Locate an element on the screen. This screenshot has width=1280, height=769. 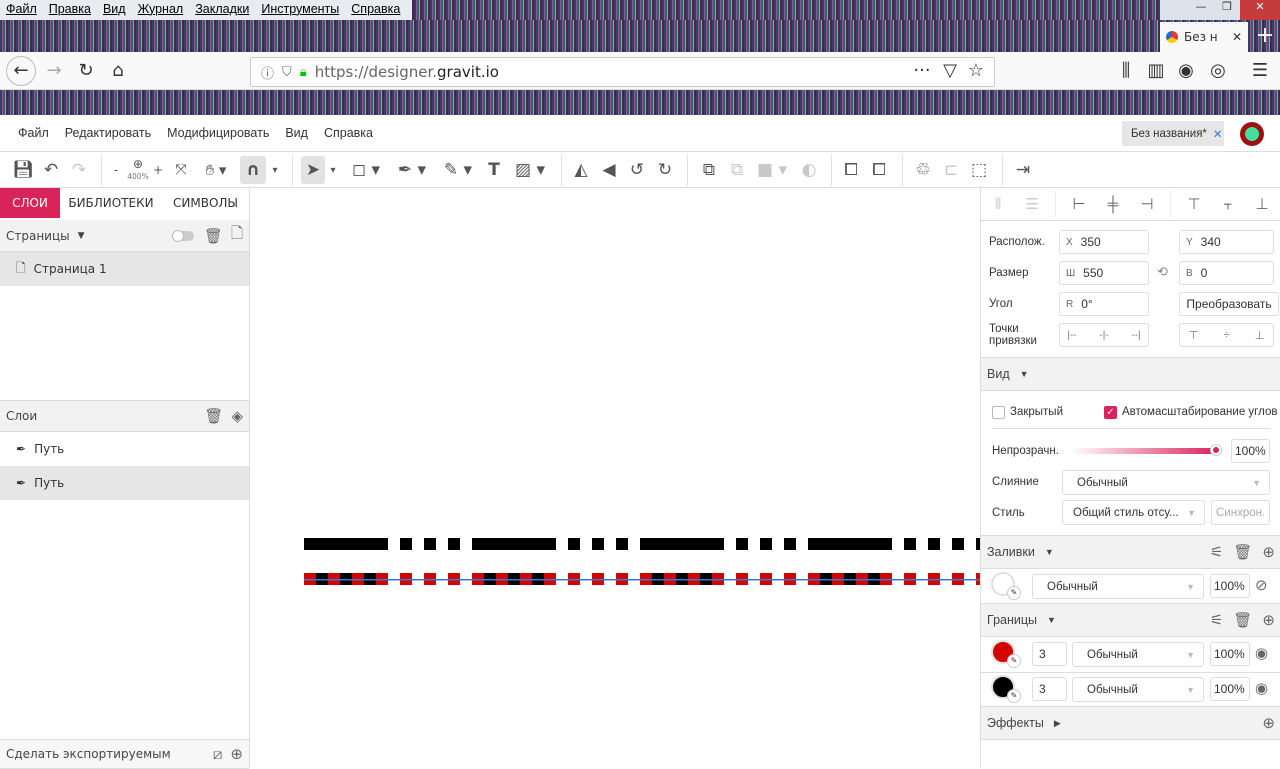
opacity-slider-handle is located at coordinates (1216, 450).